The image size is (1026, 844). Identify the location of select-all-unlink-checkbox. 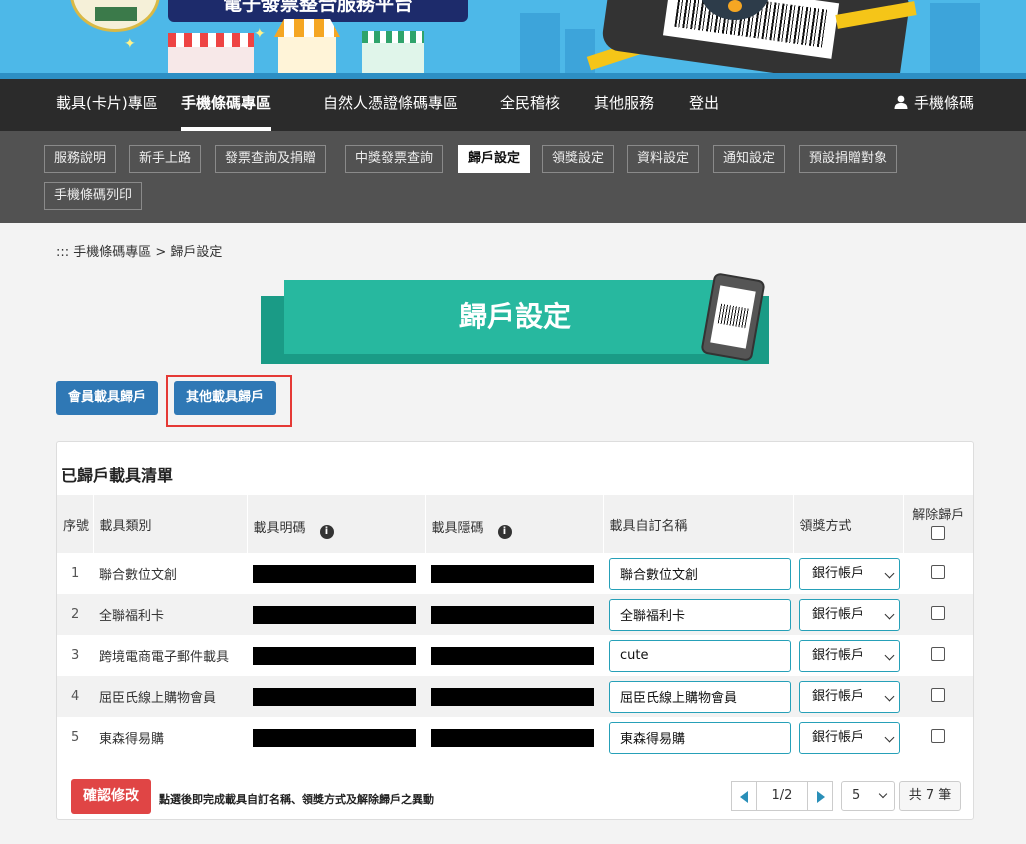
(938, 533).